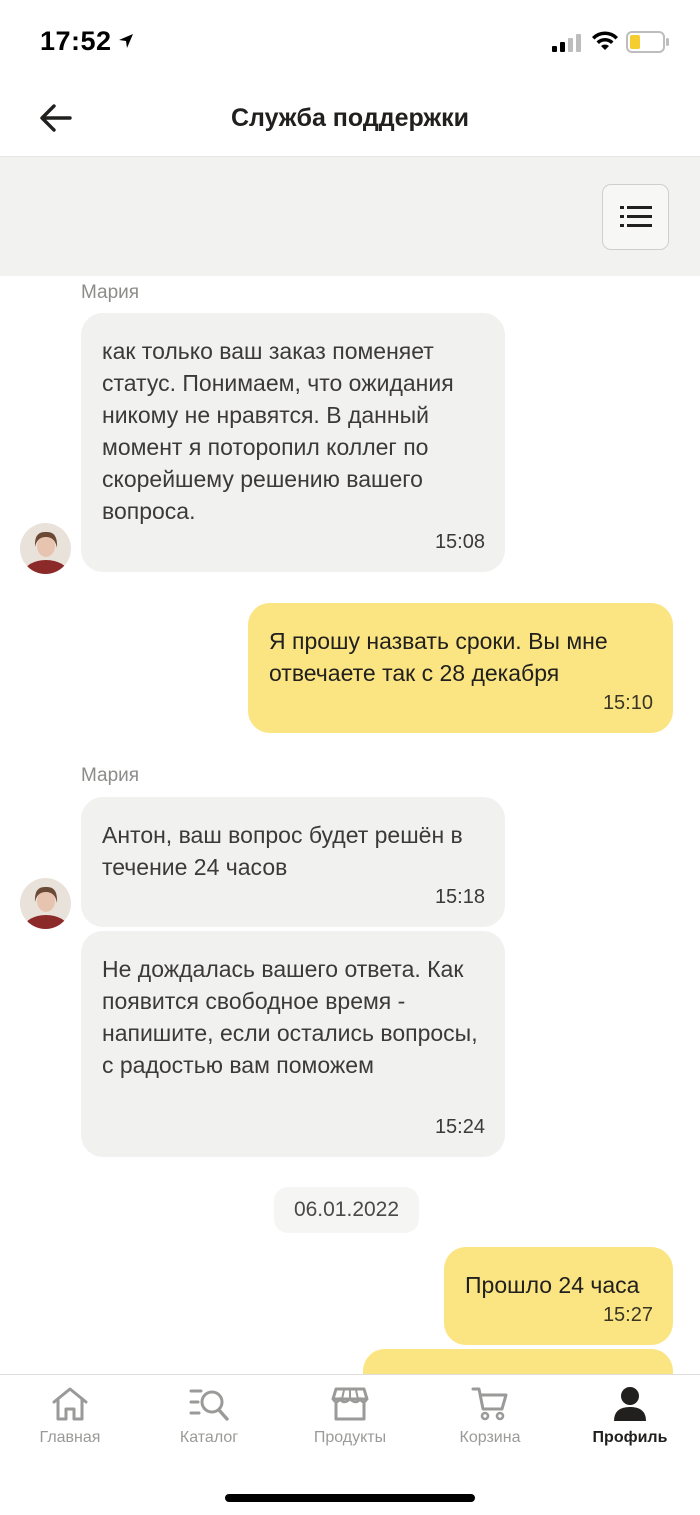 The image size is (700, 1515). I want to click on tab-catalog: Каталог, so click(209, 1421).